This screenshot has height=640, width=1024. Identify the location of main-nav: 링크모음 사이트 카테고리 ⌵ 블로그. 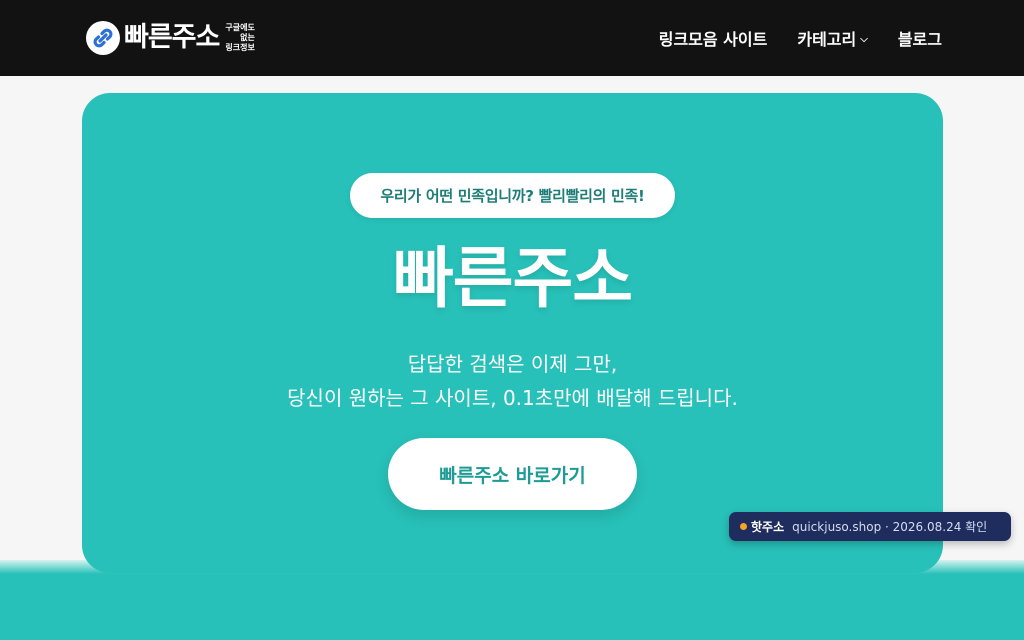
(800, 38).